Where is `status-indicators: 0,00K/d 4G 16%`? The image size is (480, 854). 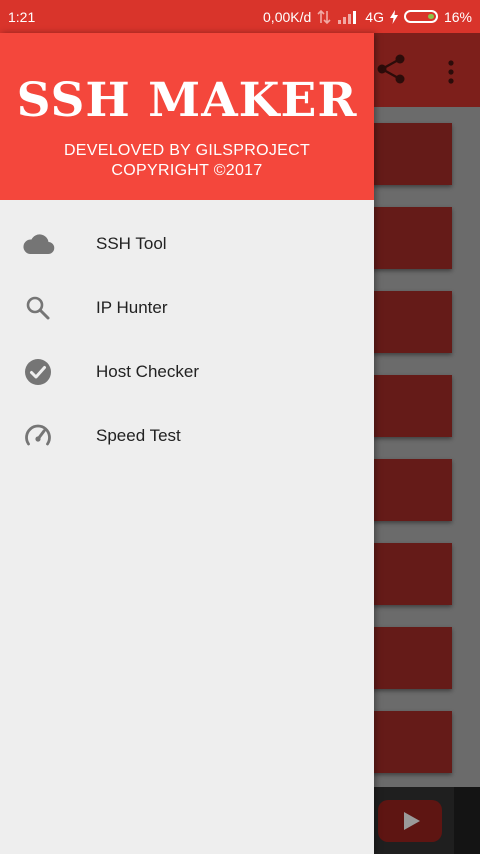 status-indicators: 0,00K/d 4G 16% is located at coordinates (367, 17).